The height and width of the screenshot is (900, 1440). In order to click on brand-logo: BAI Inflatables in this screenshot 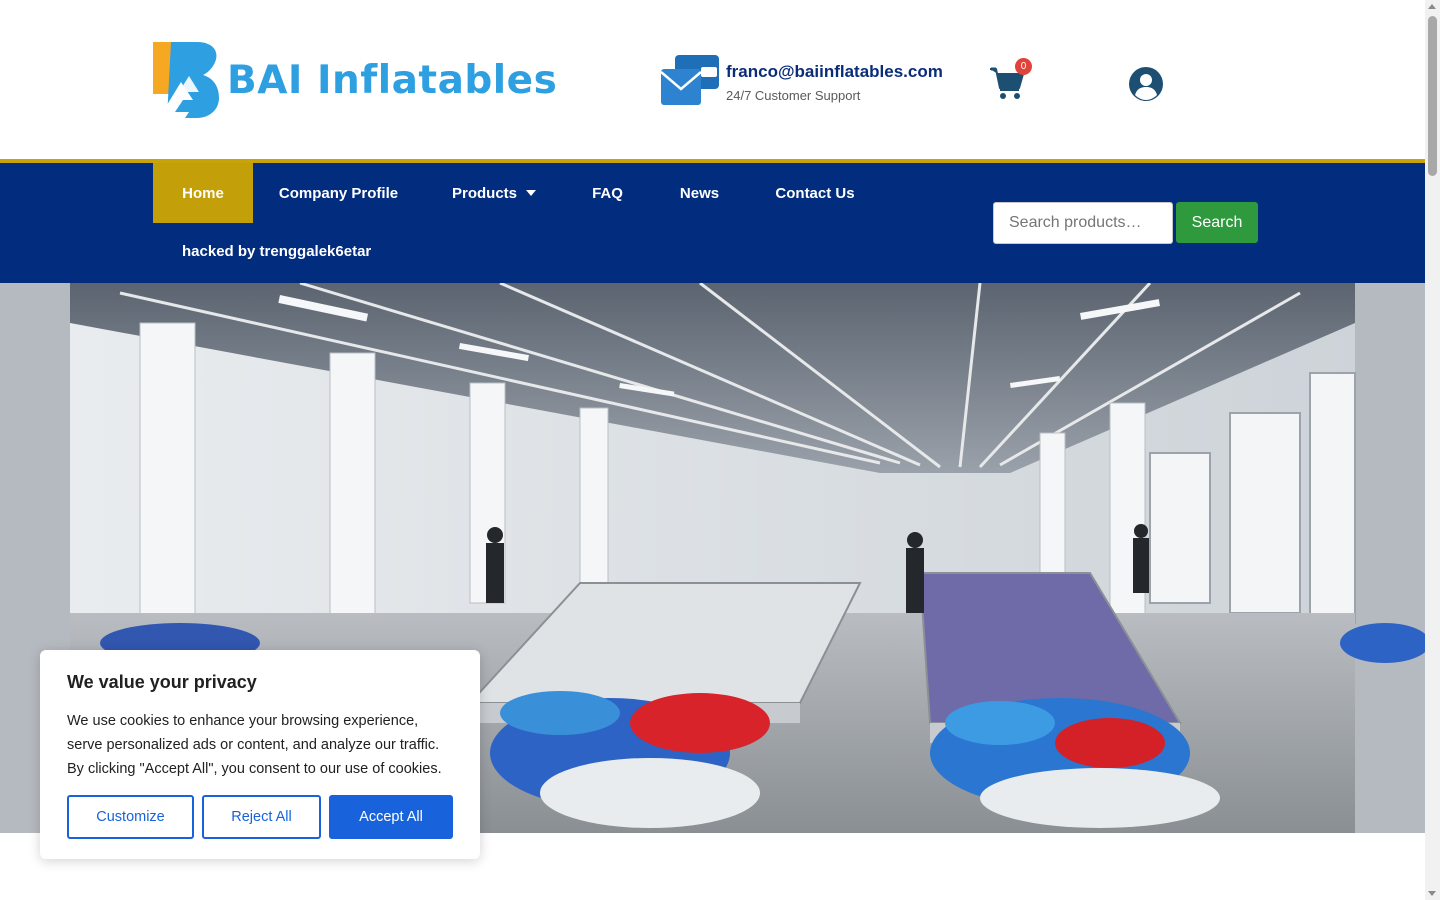, I will do `click(355, 80)`.